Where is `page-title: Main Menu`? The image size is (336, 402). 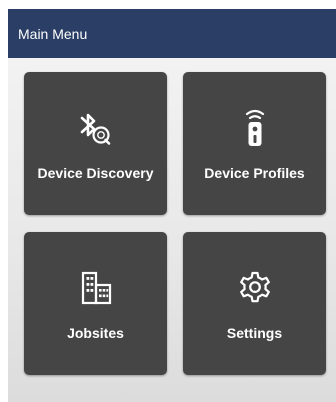 page-title: Main Menu is located at coordinates (53, 33).